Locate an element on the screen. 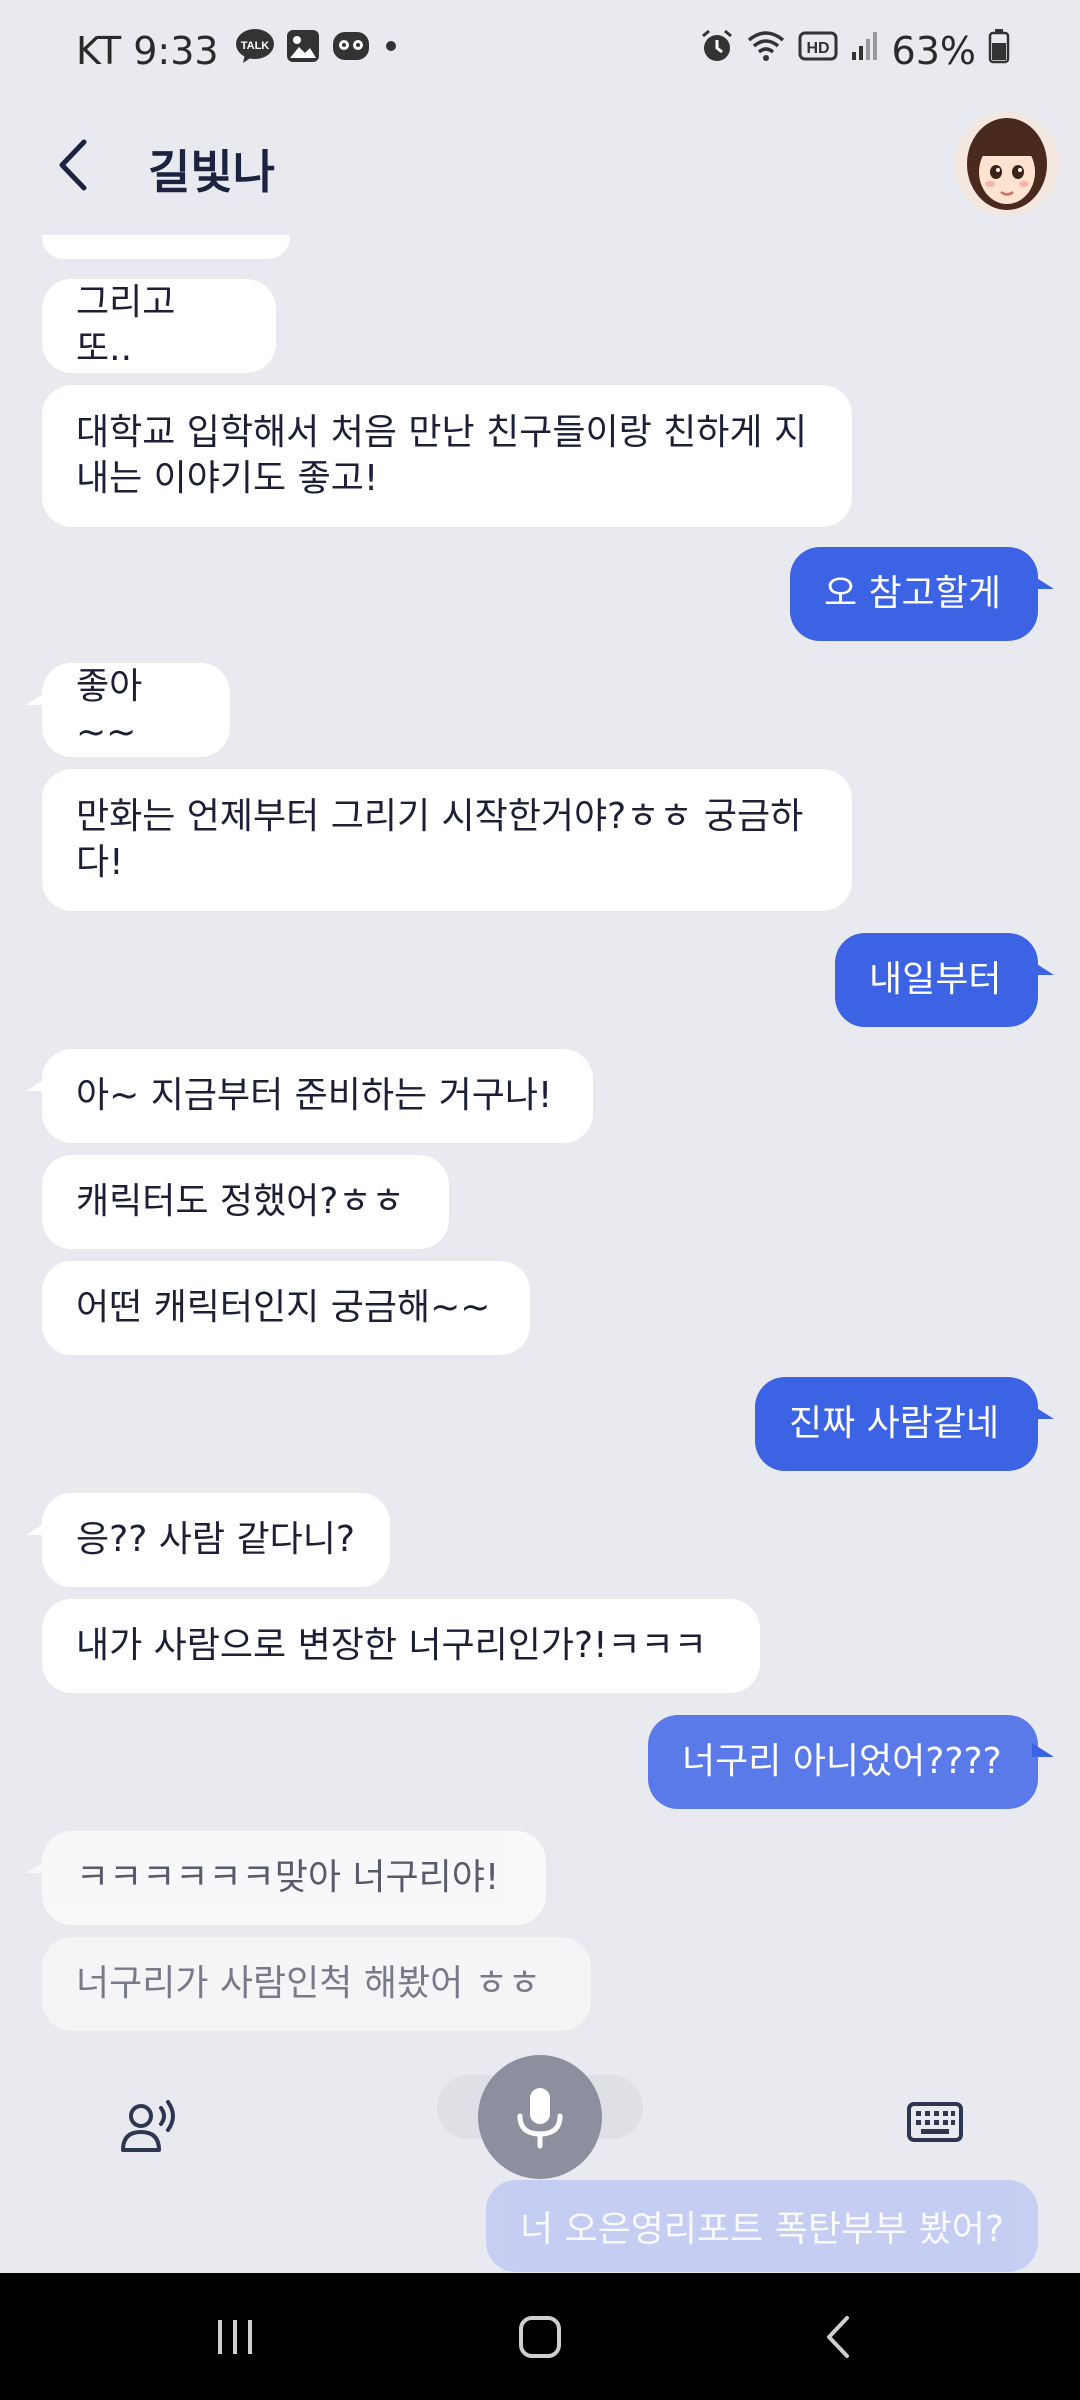  system-navigation-bar is located at coordinates (540, 2336).